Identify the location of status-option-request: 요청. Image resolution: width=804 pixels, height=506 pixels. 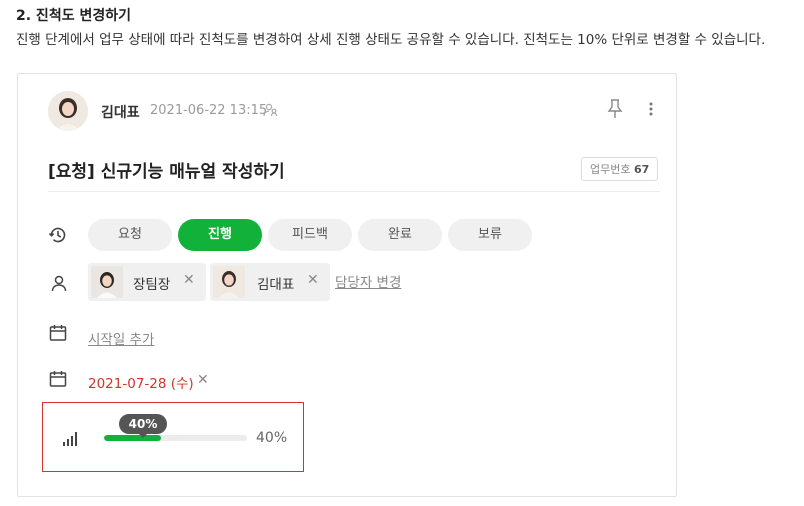
(130, 235).